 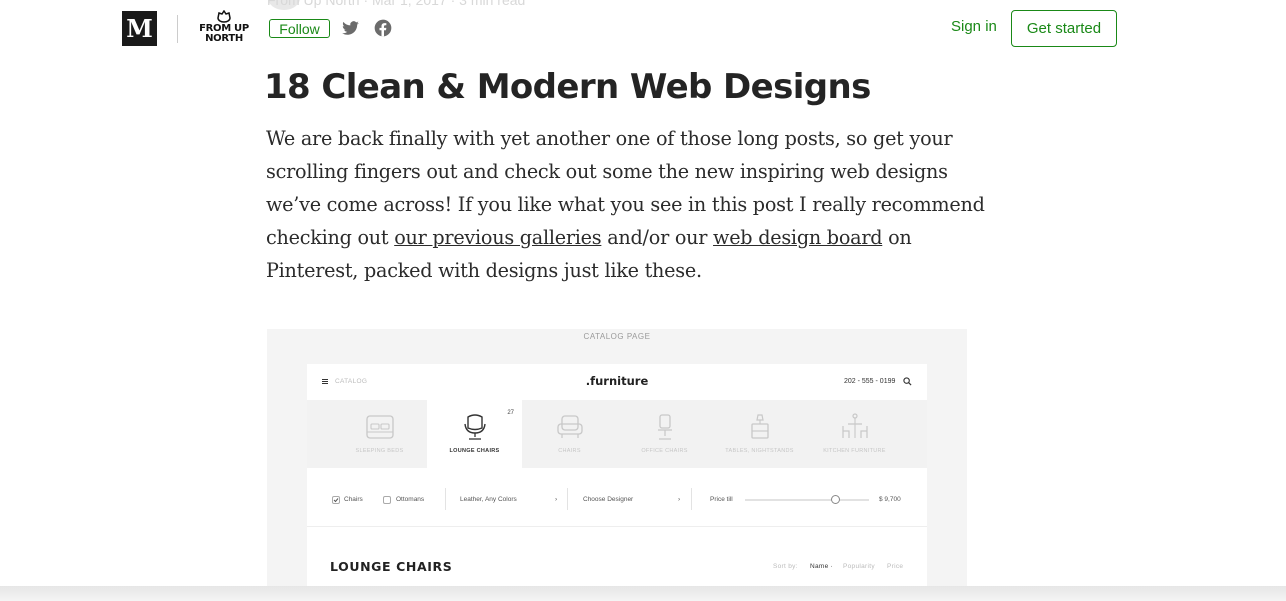 I want to click on category-label: LOUNGE CHAIRS, so click(x=474, y=451).